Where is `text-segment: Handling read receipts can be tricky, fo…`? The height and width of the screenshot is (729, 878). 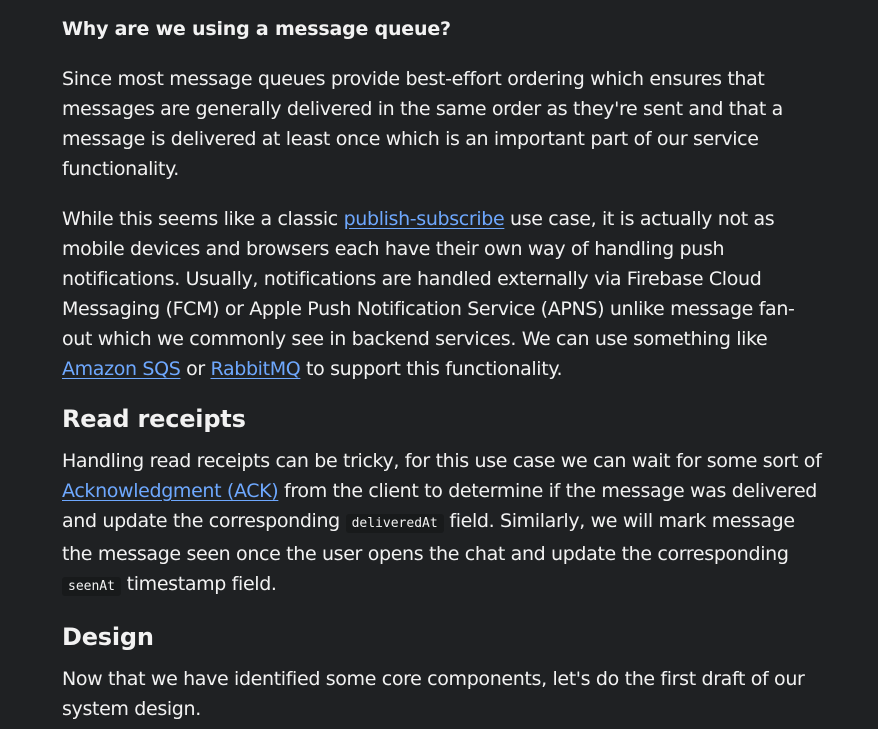
text-segment: Handling read receipts can be tricky, fo… is located at coordinates (442, 461).